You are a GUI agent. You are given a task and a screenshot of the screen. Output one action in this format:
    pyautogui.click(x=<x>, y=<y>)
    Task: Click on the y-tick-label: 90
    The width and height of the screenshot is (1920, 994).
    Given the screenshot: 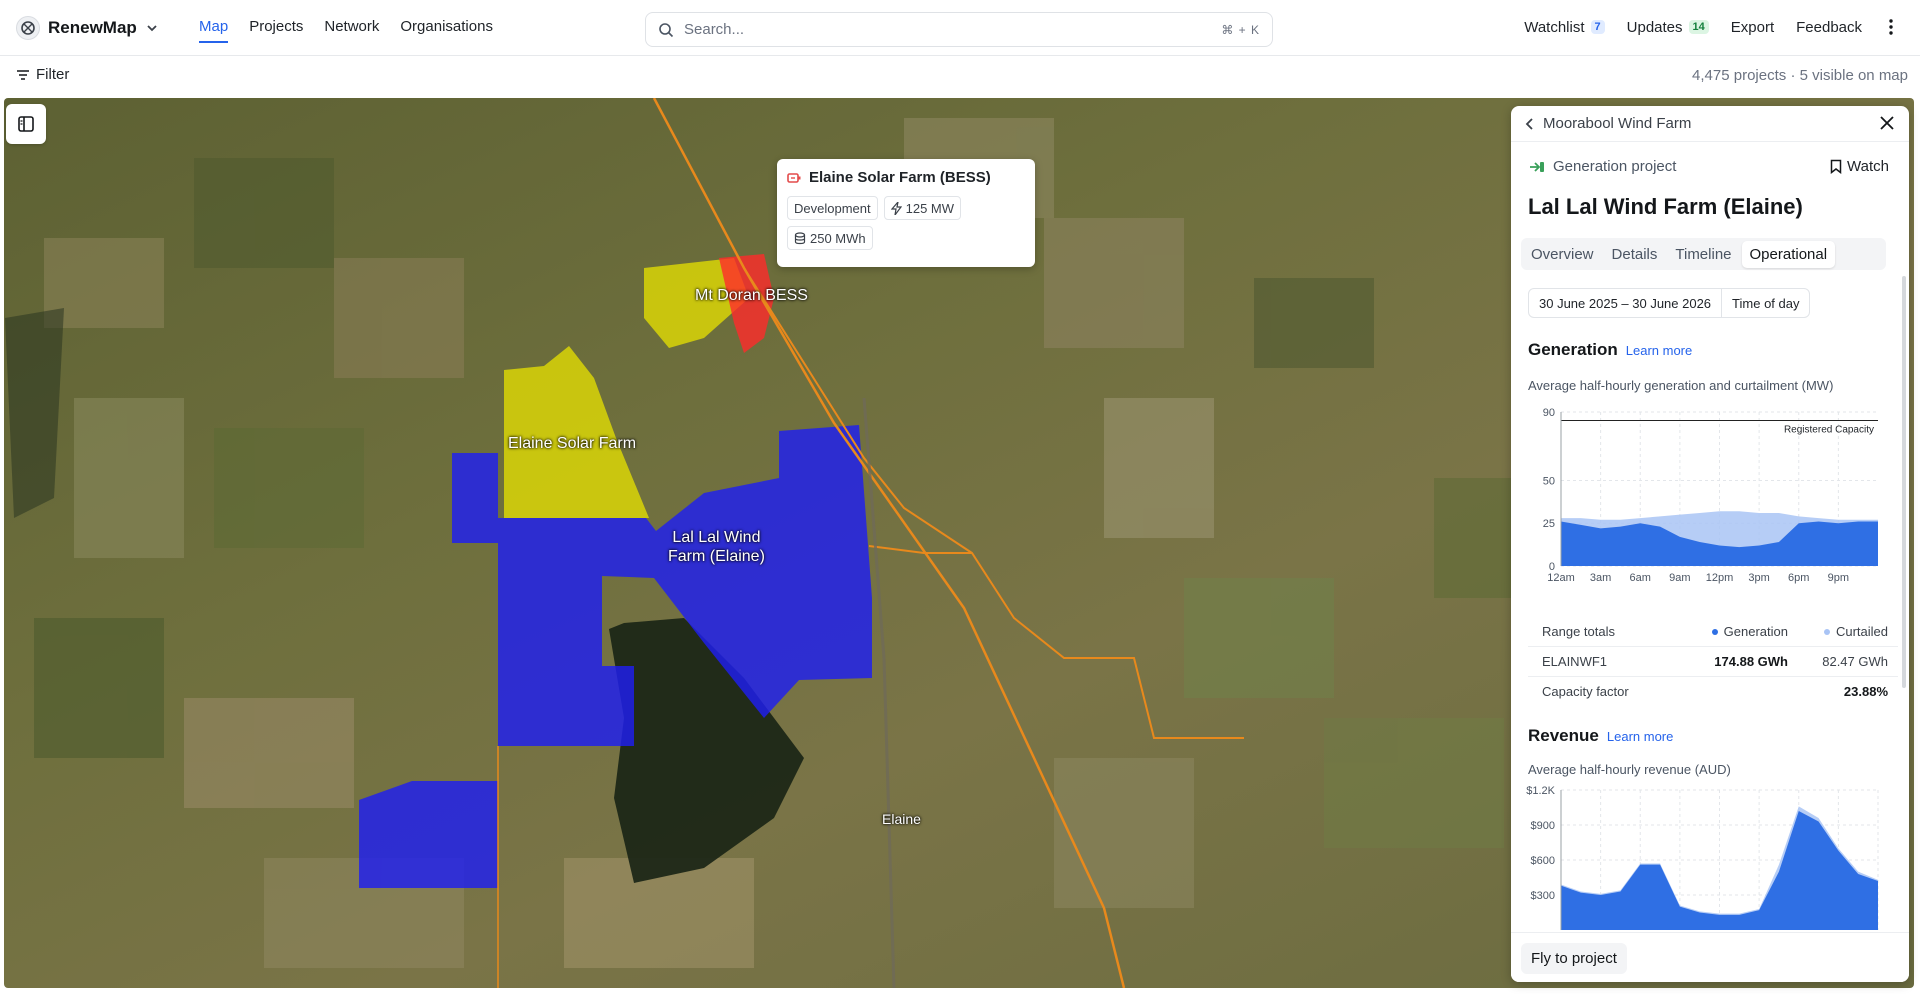 What is the action you would take?
    pyautogui.click(x=1549, y=413)
    